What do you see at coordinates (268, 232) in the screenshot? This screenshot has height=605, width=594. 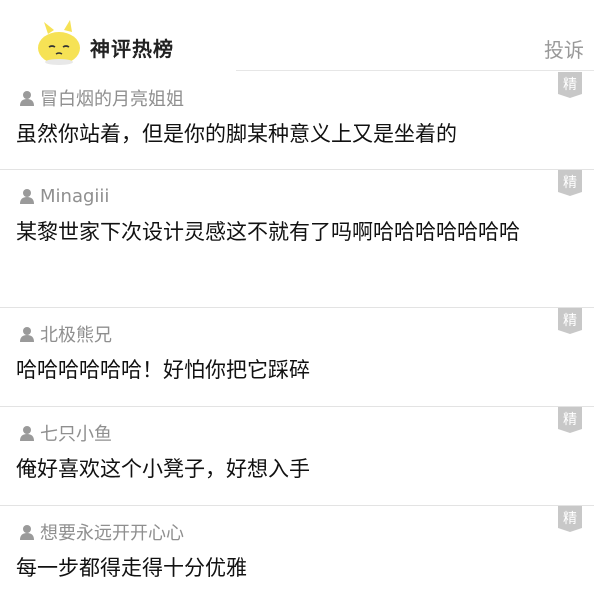 I see `comment-text: 某黎世家下次设计灵感这不就有了吗啊哈哈哈哈哈哈哈` at bounding box center [268, 232].